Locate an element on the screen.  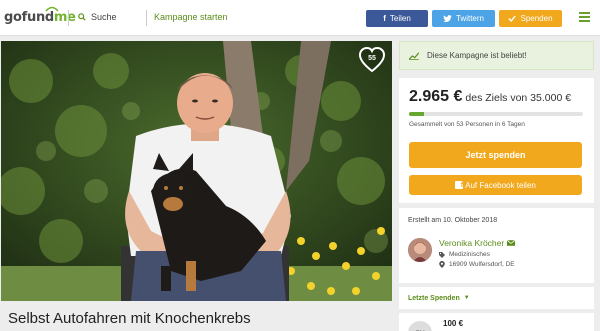
recent-donations-label: Letzte Spenden is located at coordinates (434, 298).